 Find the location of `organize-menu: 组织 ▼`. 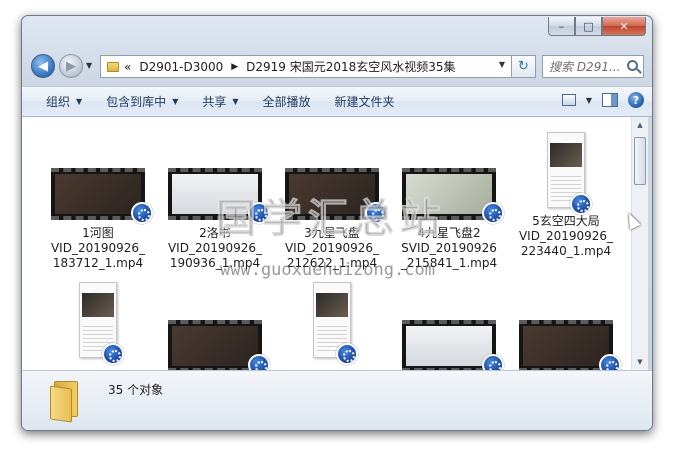

organize-menu: 组织 ▼ is located at coordinates (58, 101).